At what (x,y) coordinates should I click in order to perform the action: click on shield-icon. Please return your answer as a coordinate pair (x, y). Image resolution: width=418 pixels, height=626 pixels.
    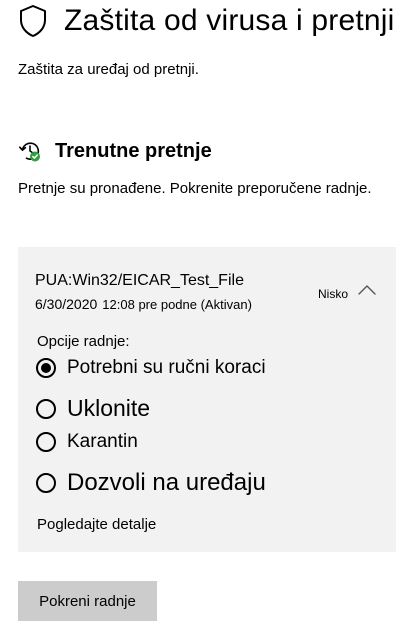
    Looking at the image, I should click on (33, 21).